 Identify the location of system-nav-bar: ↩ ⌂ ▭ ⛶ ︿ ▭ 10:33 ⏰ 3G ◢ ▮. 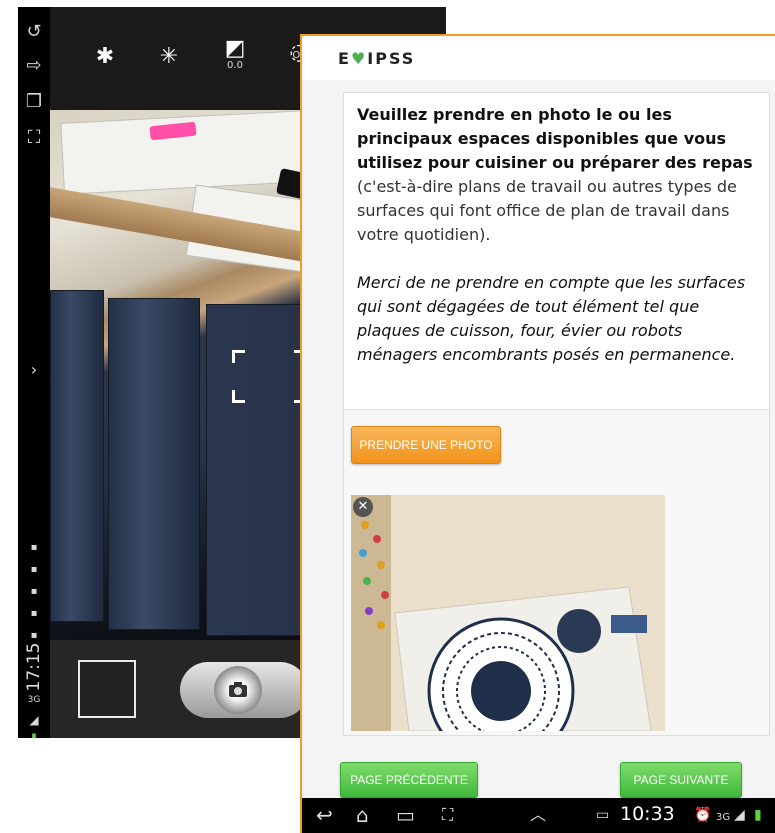
(538, 815).